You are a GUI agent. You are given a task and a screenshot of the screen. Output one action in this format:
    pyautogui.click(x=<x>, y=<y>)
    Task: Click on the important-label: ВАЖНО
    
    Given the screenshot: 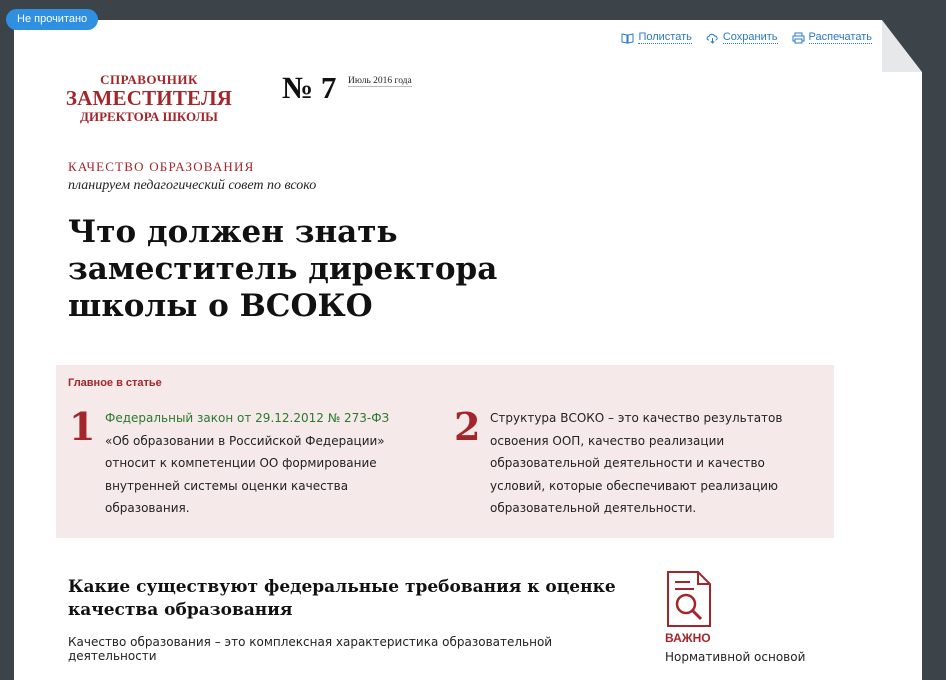 What is the action you would take?
    pyautogui.click(x=688, y=638)
    